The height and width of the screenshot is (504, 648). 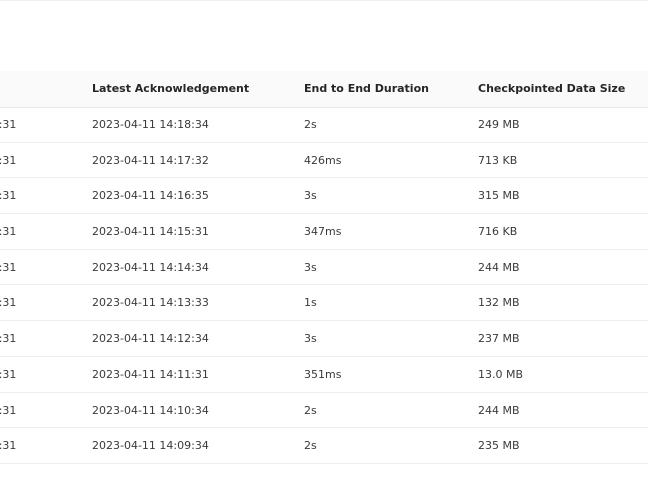 I want to click on trigger-time-cell: 4:14:31, so click(x=8, y=267).